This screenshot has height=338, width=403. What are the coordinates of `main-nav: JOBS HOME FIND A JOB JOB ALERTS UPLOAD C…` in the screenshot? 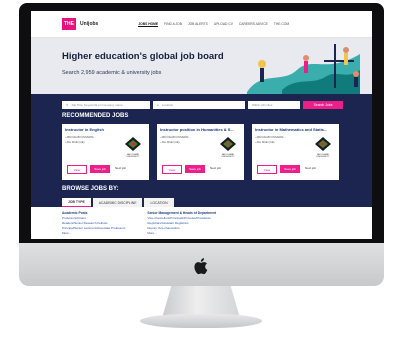 It's located at (213, 24).